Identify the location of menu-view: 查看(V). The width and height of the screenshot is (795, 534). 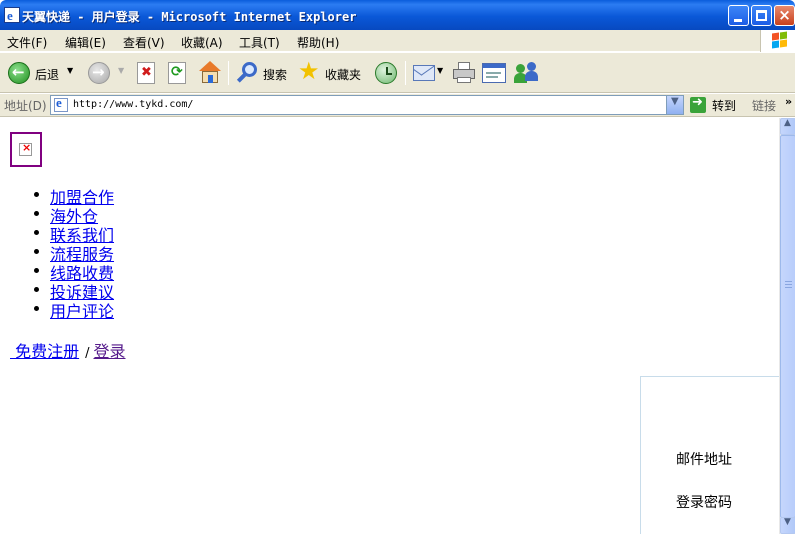
(144, 42).